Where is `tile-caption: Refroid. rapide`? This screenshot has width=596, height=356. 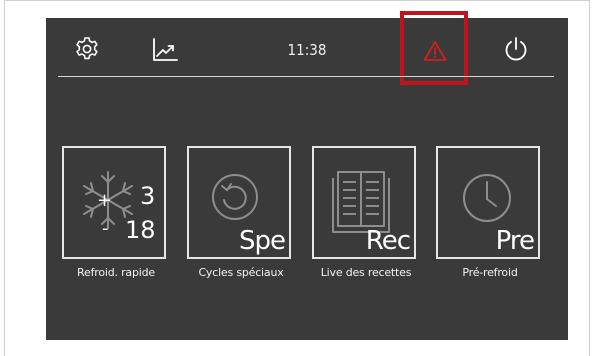 tile-caption: Refroid. rapide is located at coordinates (116, 272).